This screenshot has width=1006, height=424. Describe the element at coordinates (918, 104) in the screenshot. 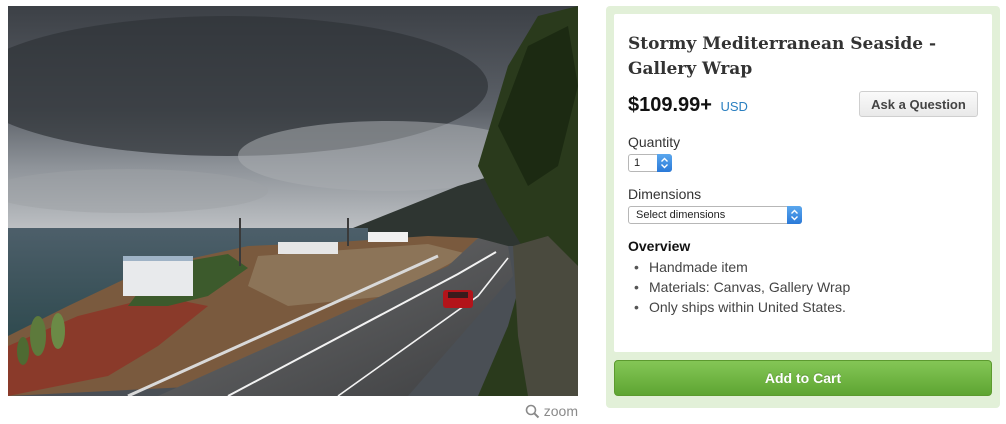

I see `ask-question-button: Ask a Question` at that location.